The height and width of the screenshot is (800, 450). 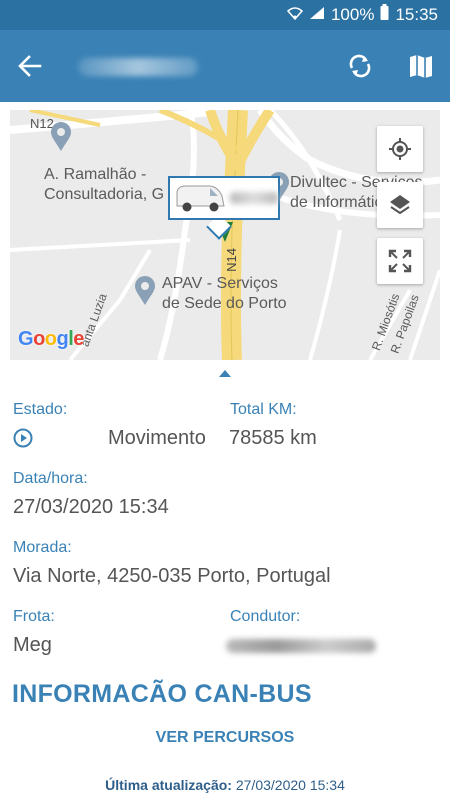 What do you see at coordinates (265, 616) in the screenshot?
I see `condutor-label: Condutor:` at bounding box center [265, 616].